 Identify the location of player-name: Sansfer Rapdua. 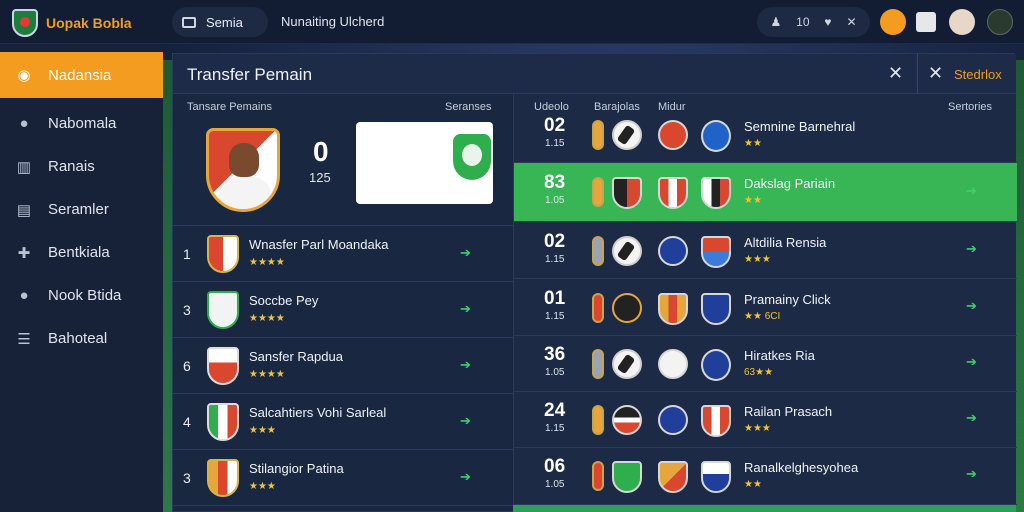
(296, 356).